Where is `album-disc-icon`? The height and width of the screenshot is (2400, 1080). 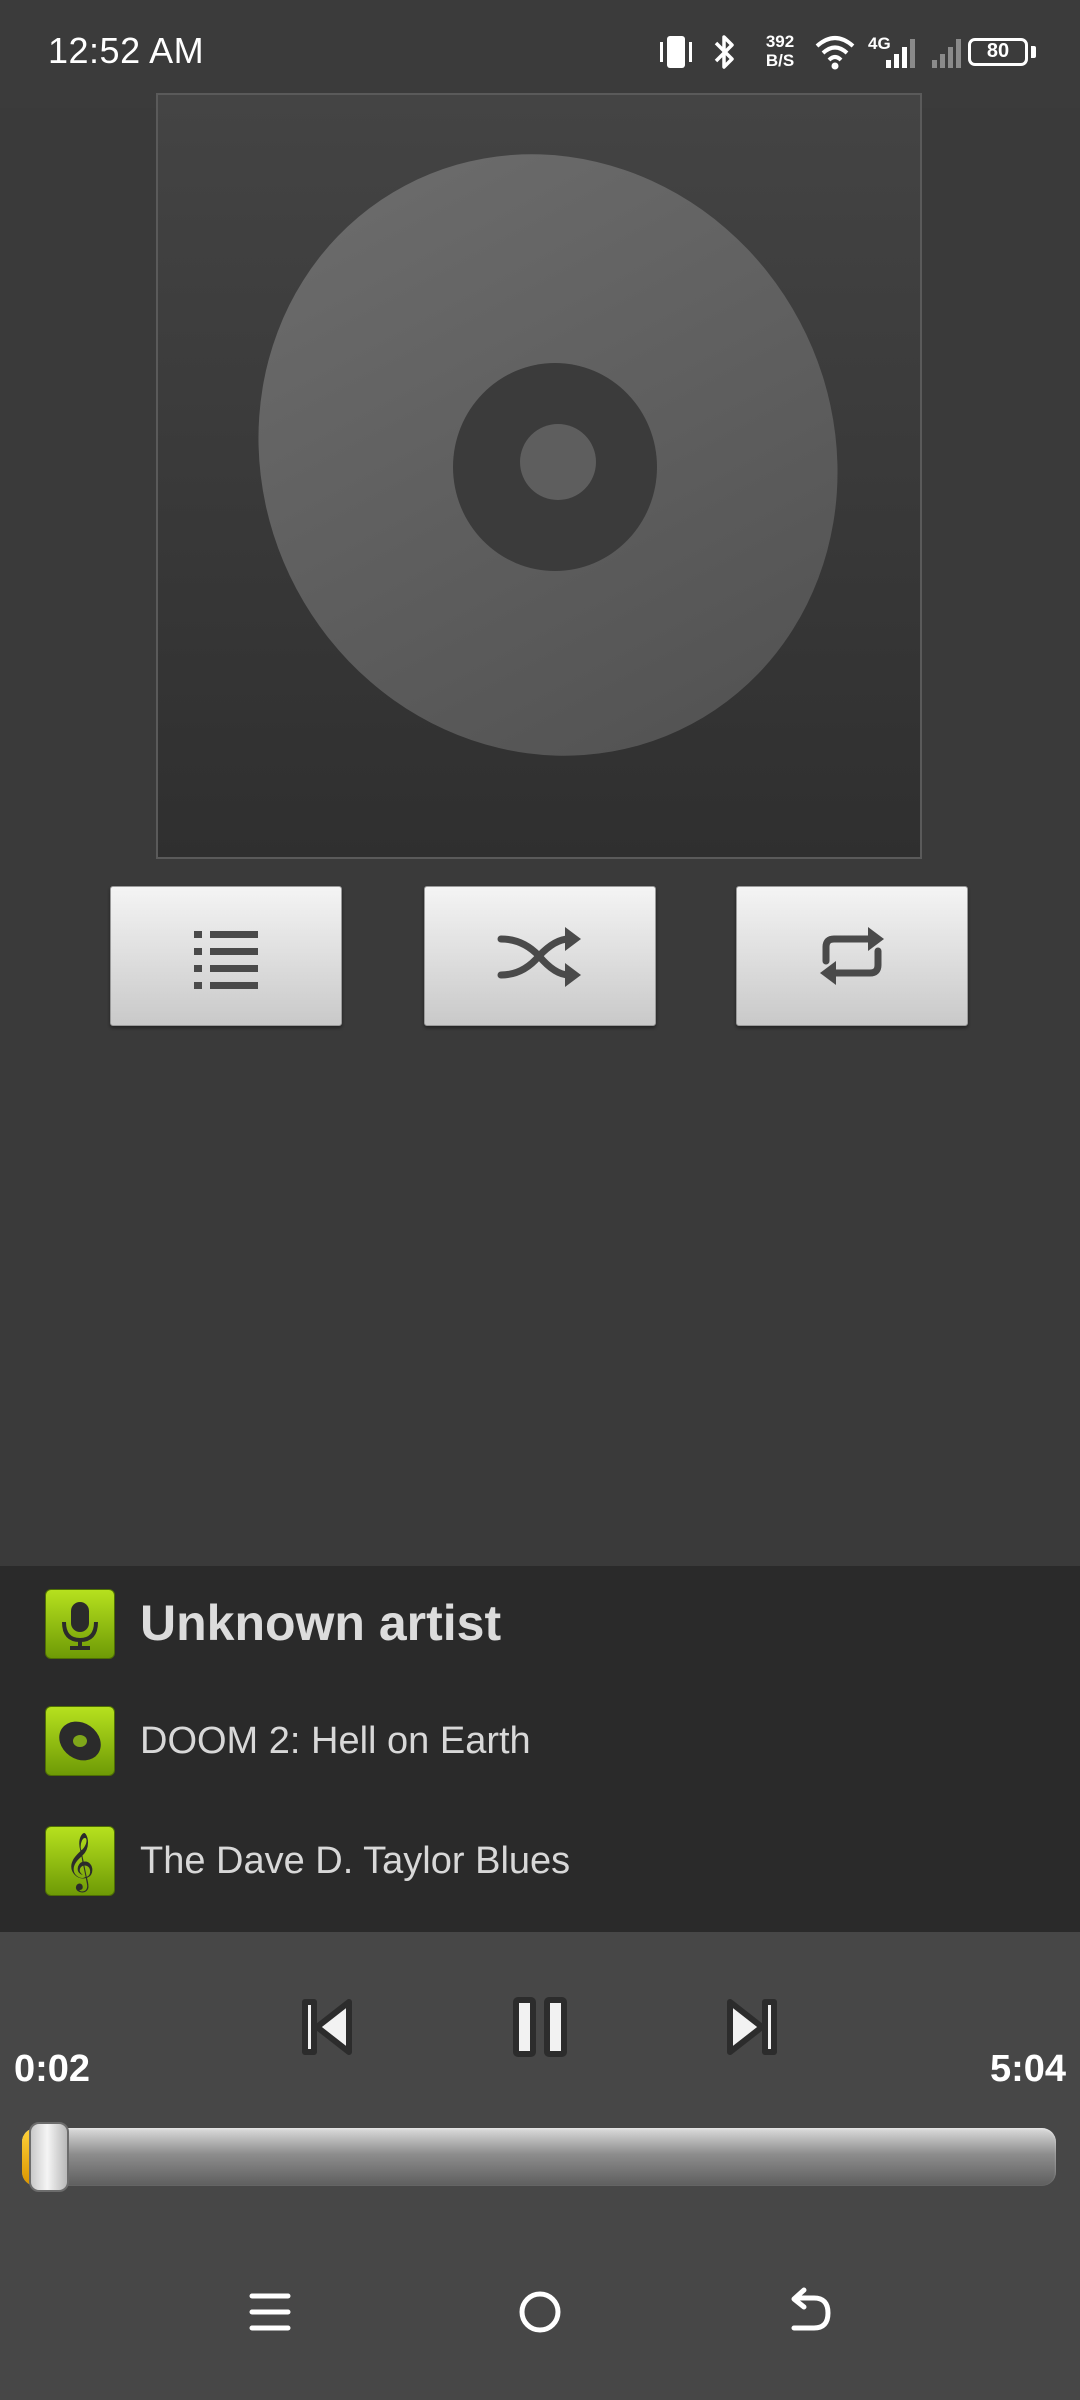
album-disc-icon is located at coordinates (80, 1741).